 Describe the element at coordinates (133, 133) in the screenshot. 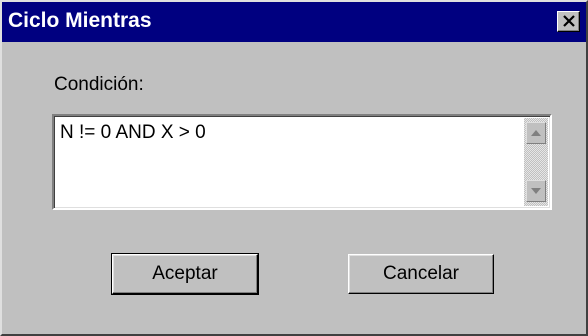

I see `condition-text: N != 0 AND X > 0` at that location.